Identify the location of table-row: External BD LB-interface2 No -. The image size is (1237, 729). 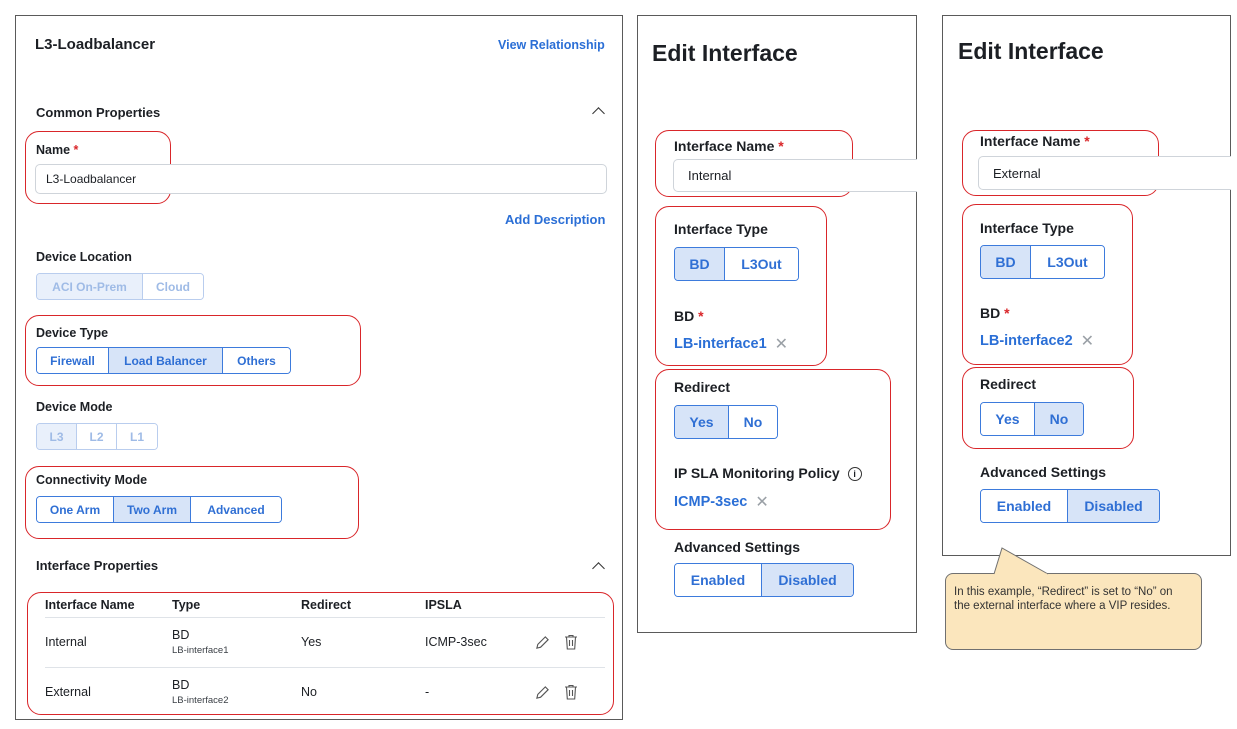
(325, 691).